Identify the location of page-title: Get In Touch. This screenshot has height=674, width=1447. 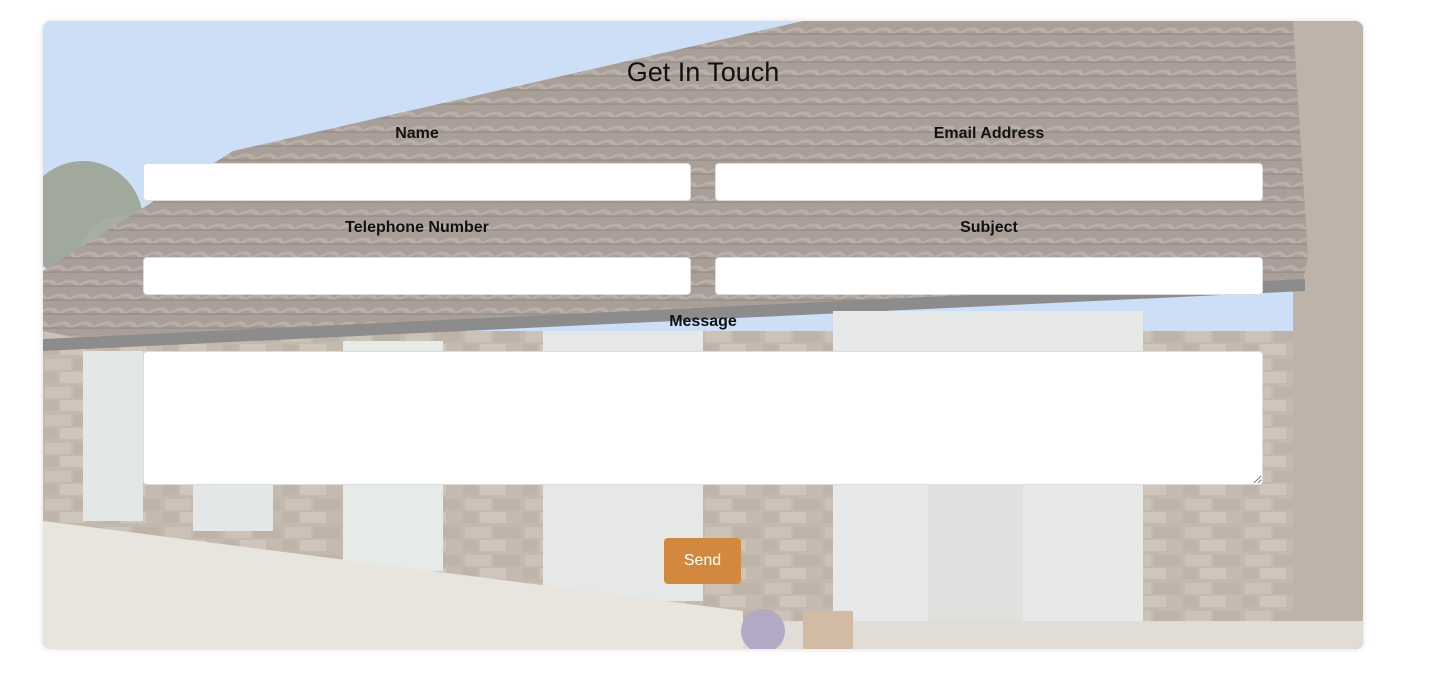
(703, 72).